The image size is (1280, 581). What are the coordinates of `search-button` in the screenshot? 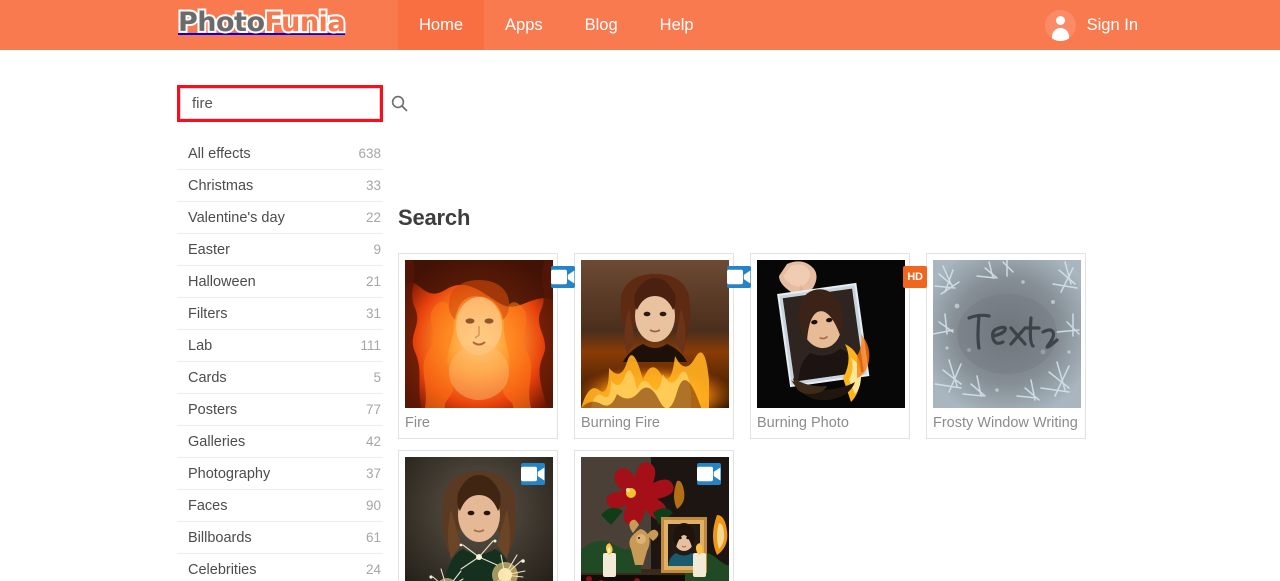 It's located at (399, 103).